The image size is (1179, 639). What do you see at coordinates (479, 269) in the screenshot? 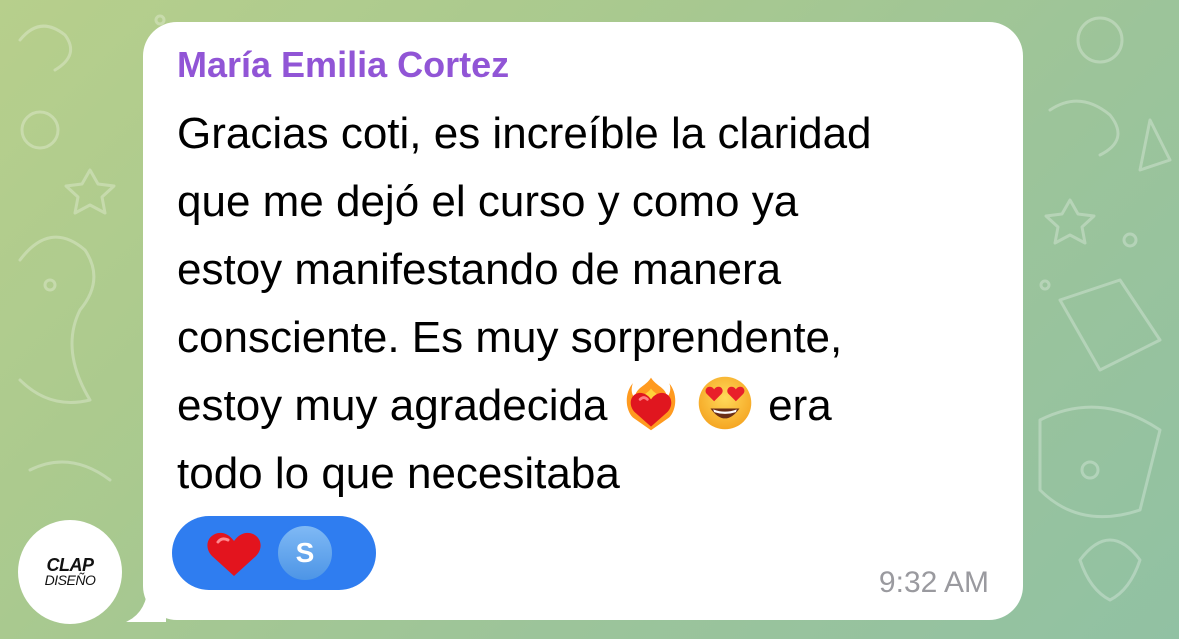
I see `message-line: estoy manifestando de manera` at bounding box center [479, 269].